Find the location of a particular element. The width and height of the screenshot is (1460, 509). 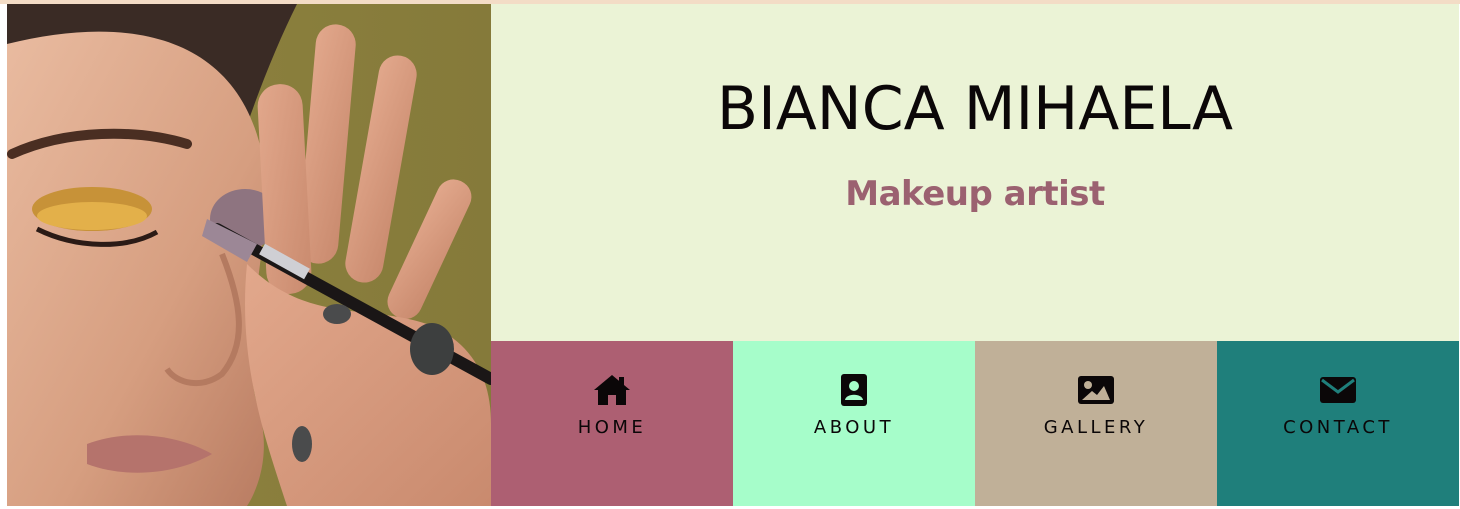

home-icon is located at coordinates (612, 390).